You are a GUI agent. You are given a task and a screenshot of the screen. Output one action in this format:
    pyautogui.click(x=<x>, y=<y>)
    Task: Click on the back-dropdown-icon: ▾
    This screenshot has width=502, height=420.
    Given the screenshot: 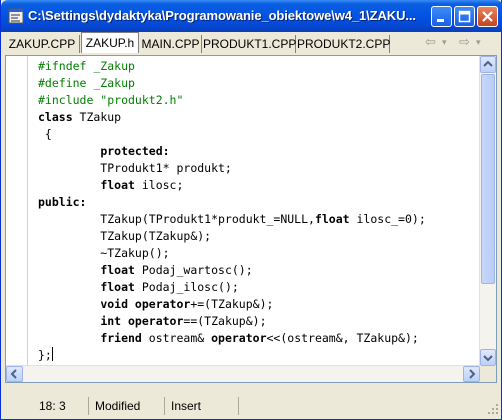 What is the action you would take?
    pyautogui.click(x=444, y=43)
    